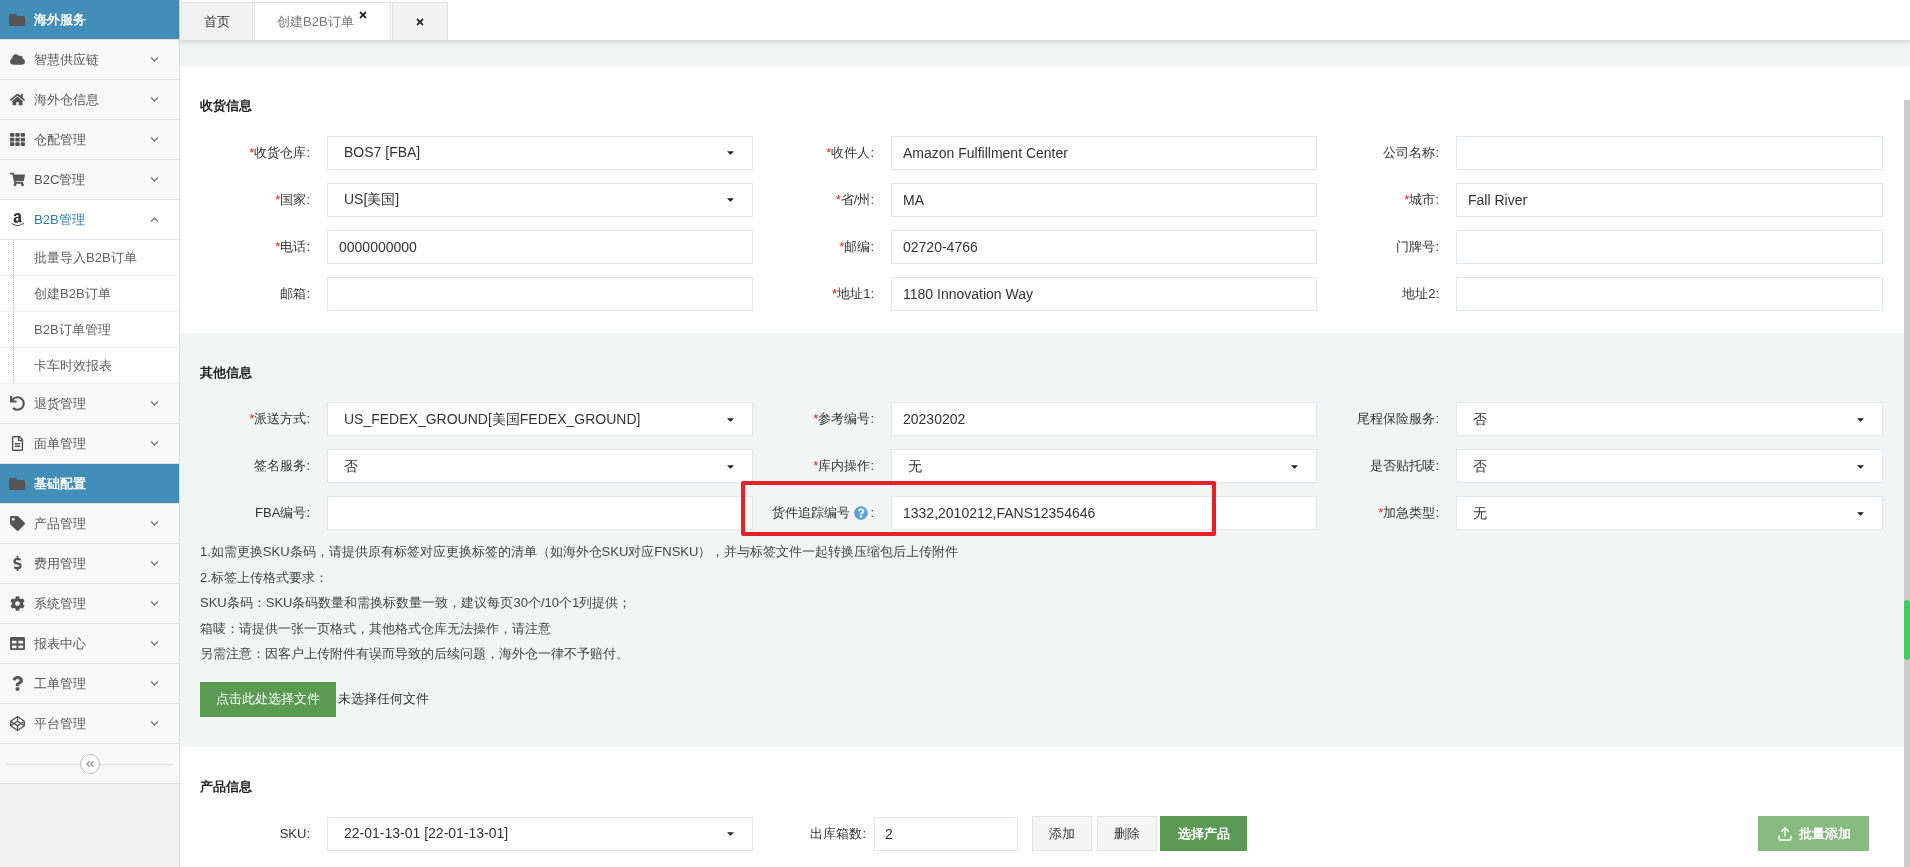 Image resolution: width=1910 pixels, height=867 pixels. What do you see at coordinates (89, 524) in the screenshot?
I see `sidebar-item: 产品管理` at bounding box center [89, 524].